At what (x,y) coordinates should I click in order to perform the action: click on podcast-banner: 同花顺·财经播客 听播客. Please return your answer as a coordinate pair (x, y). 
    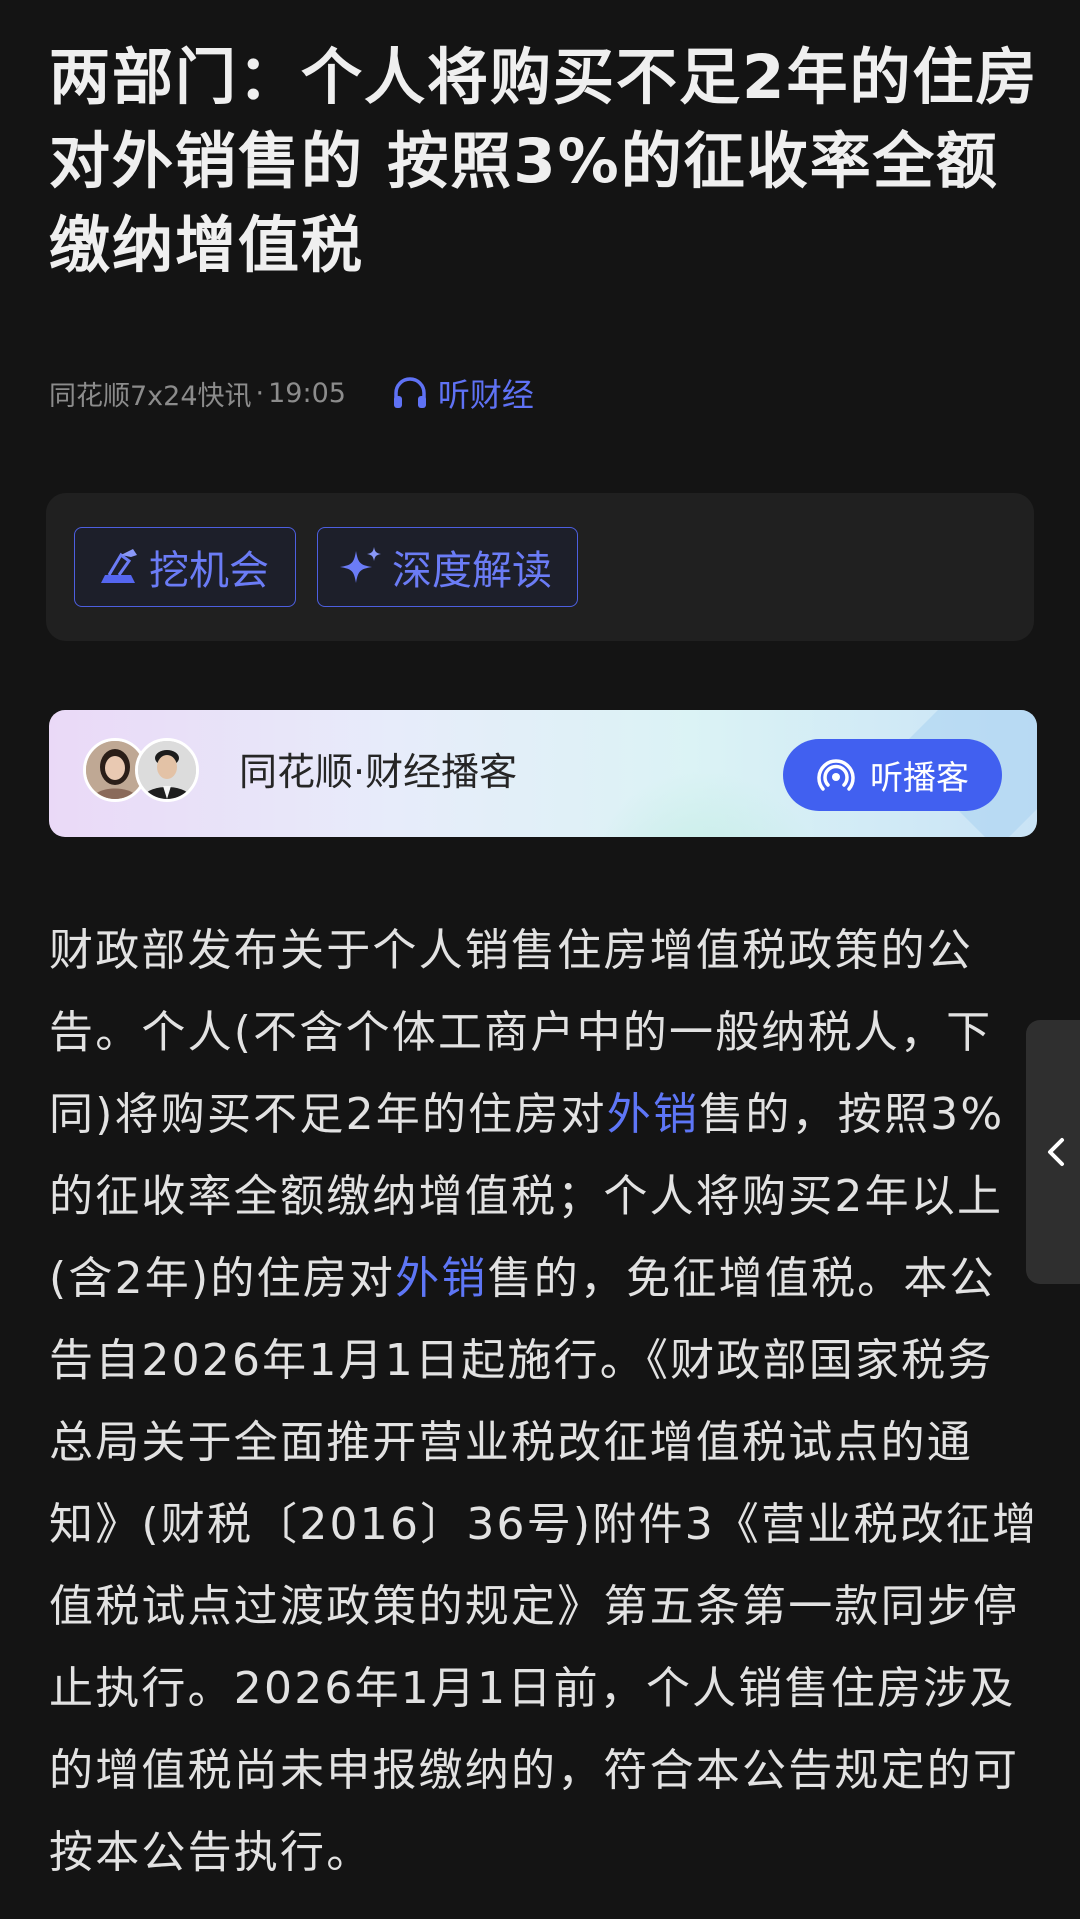
    Looking at the image, I should click on (543, 773).